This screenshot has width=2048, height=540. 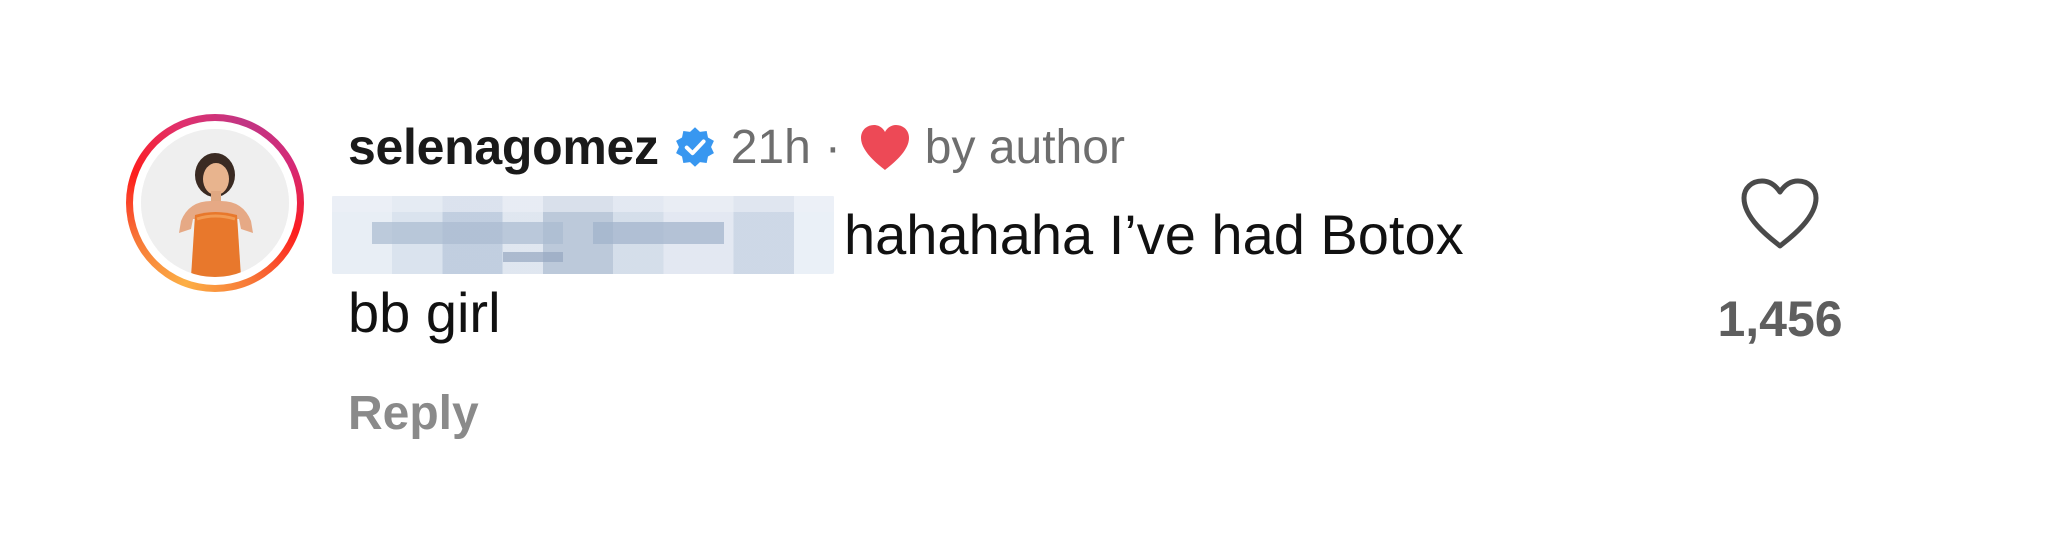 What do you see at coordinates (424, 312) in the screenshot?
I see `comment-text-line2: bb girl` at bounding box center [424, 312].